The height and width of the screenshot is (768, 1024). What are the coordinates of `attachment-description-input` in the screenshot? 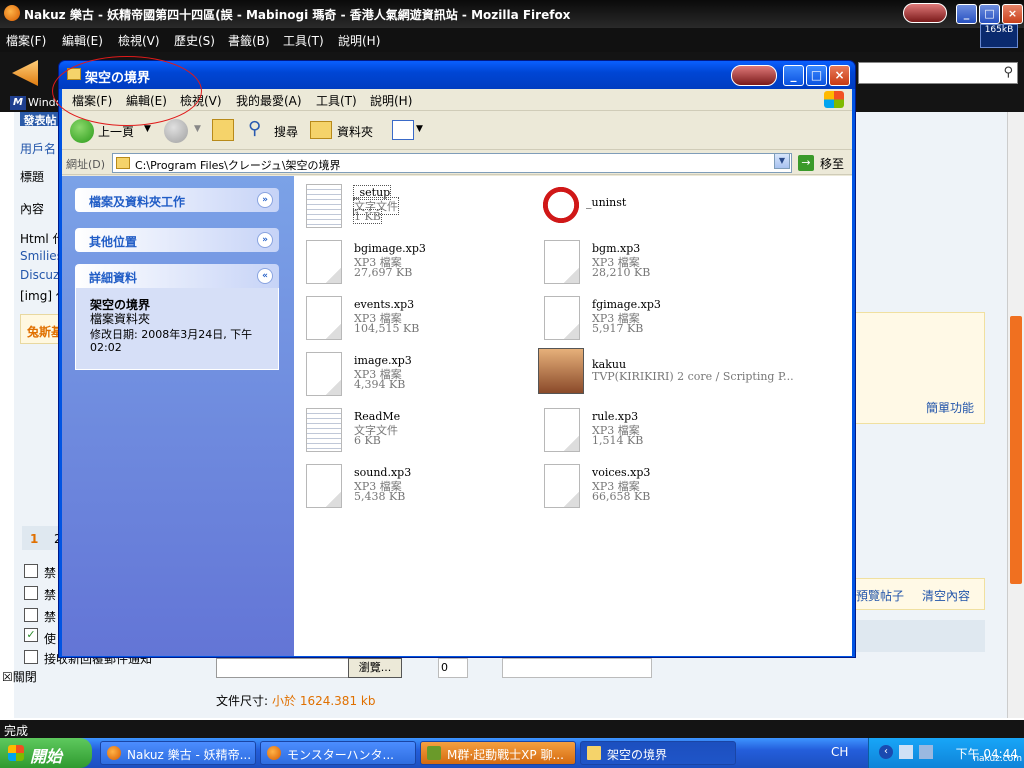 It's located at (577, 668).